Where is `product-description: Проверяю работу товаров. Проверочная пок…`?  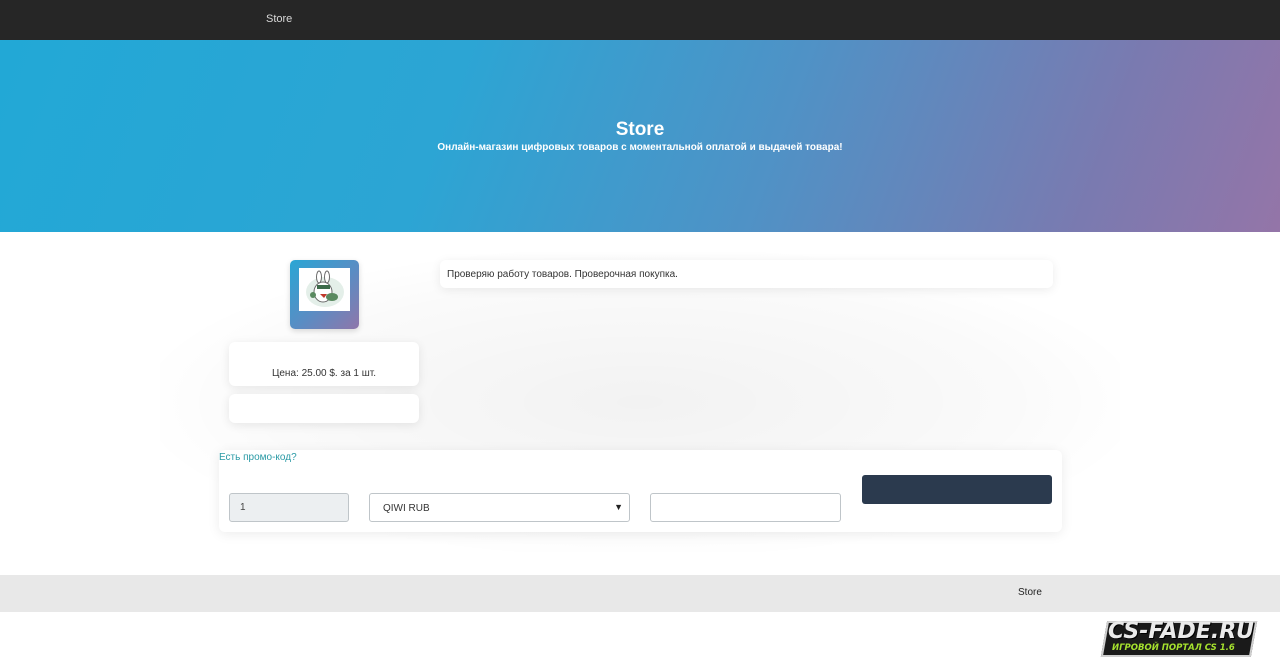
product-description: Проверяю работу товаров. Проверочная пок… is located at coordinates (562, 274).